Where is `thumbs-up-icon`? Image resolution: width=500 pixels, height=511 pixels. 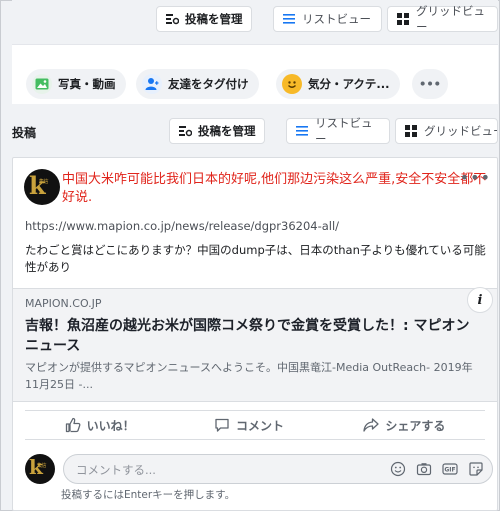
thumbs-up-icon is located at coordinates (73, 425).